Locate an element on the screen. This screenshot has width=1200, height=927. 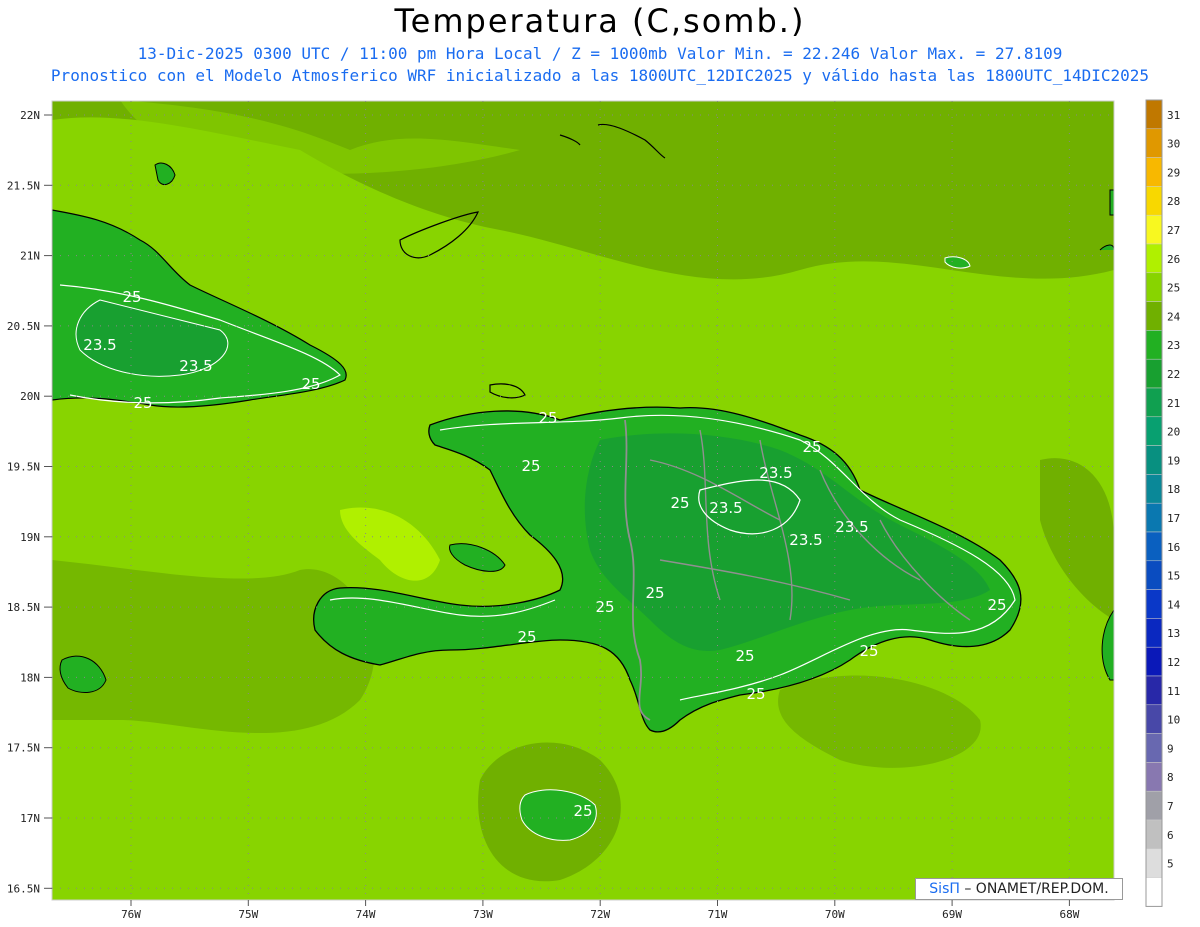
colorbar-label: 6 is located at coordinates (1170, 835).